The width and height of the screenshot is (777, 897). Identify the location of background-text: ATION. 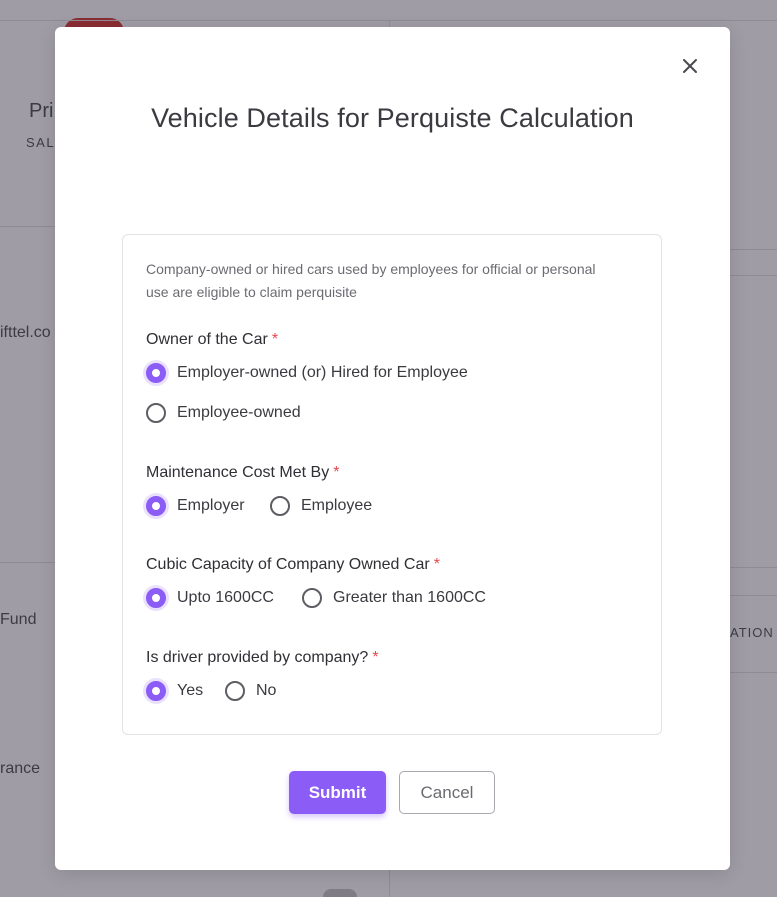
(752, 632).